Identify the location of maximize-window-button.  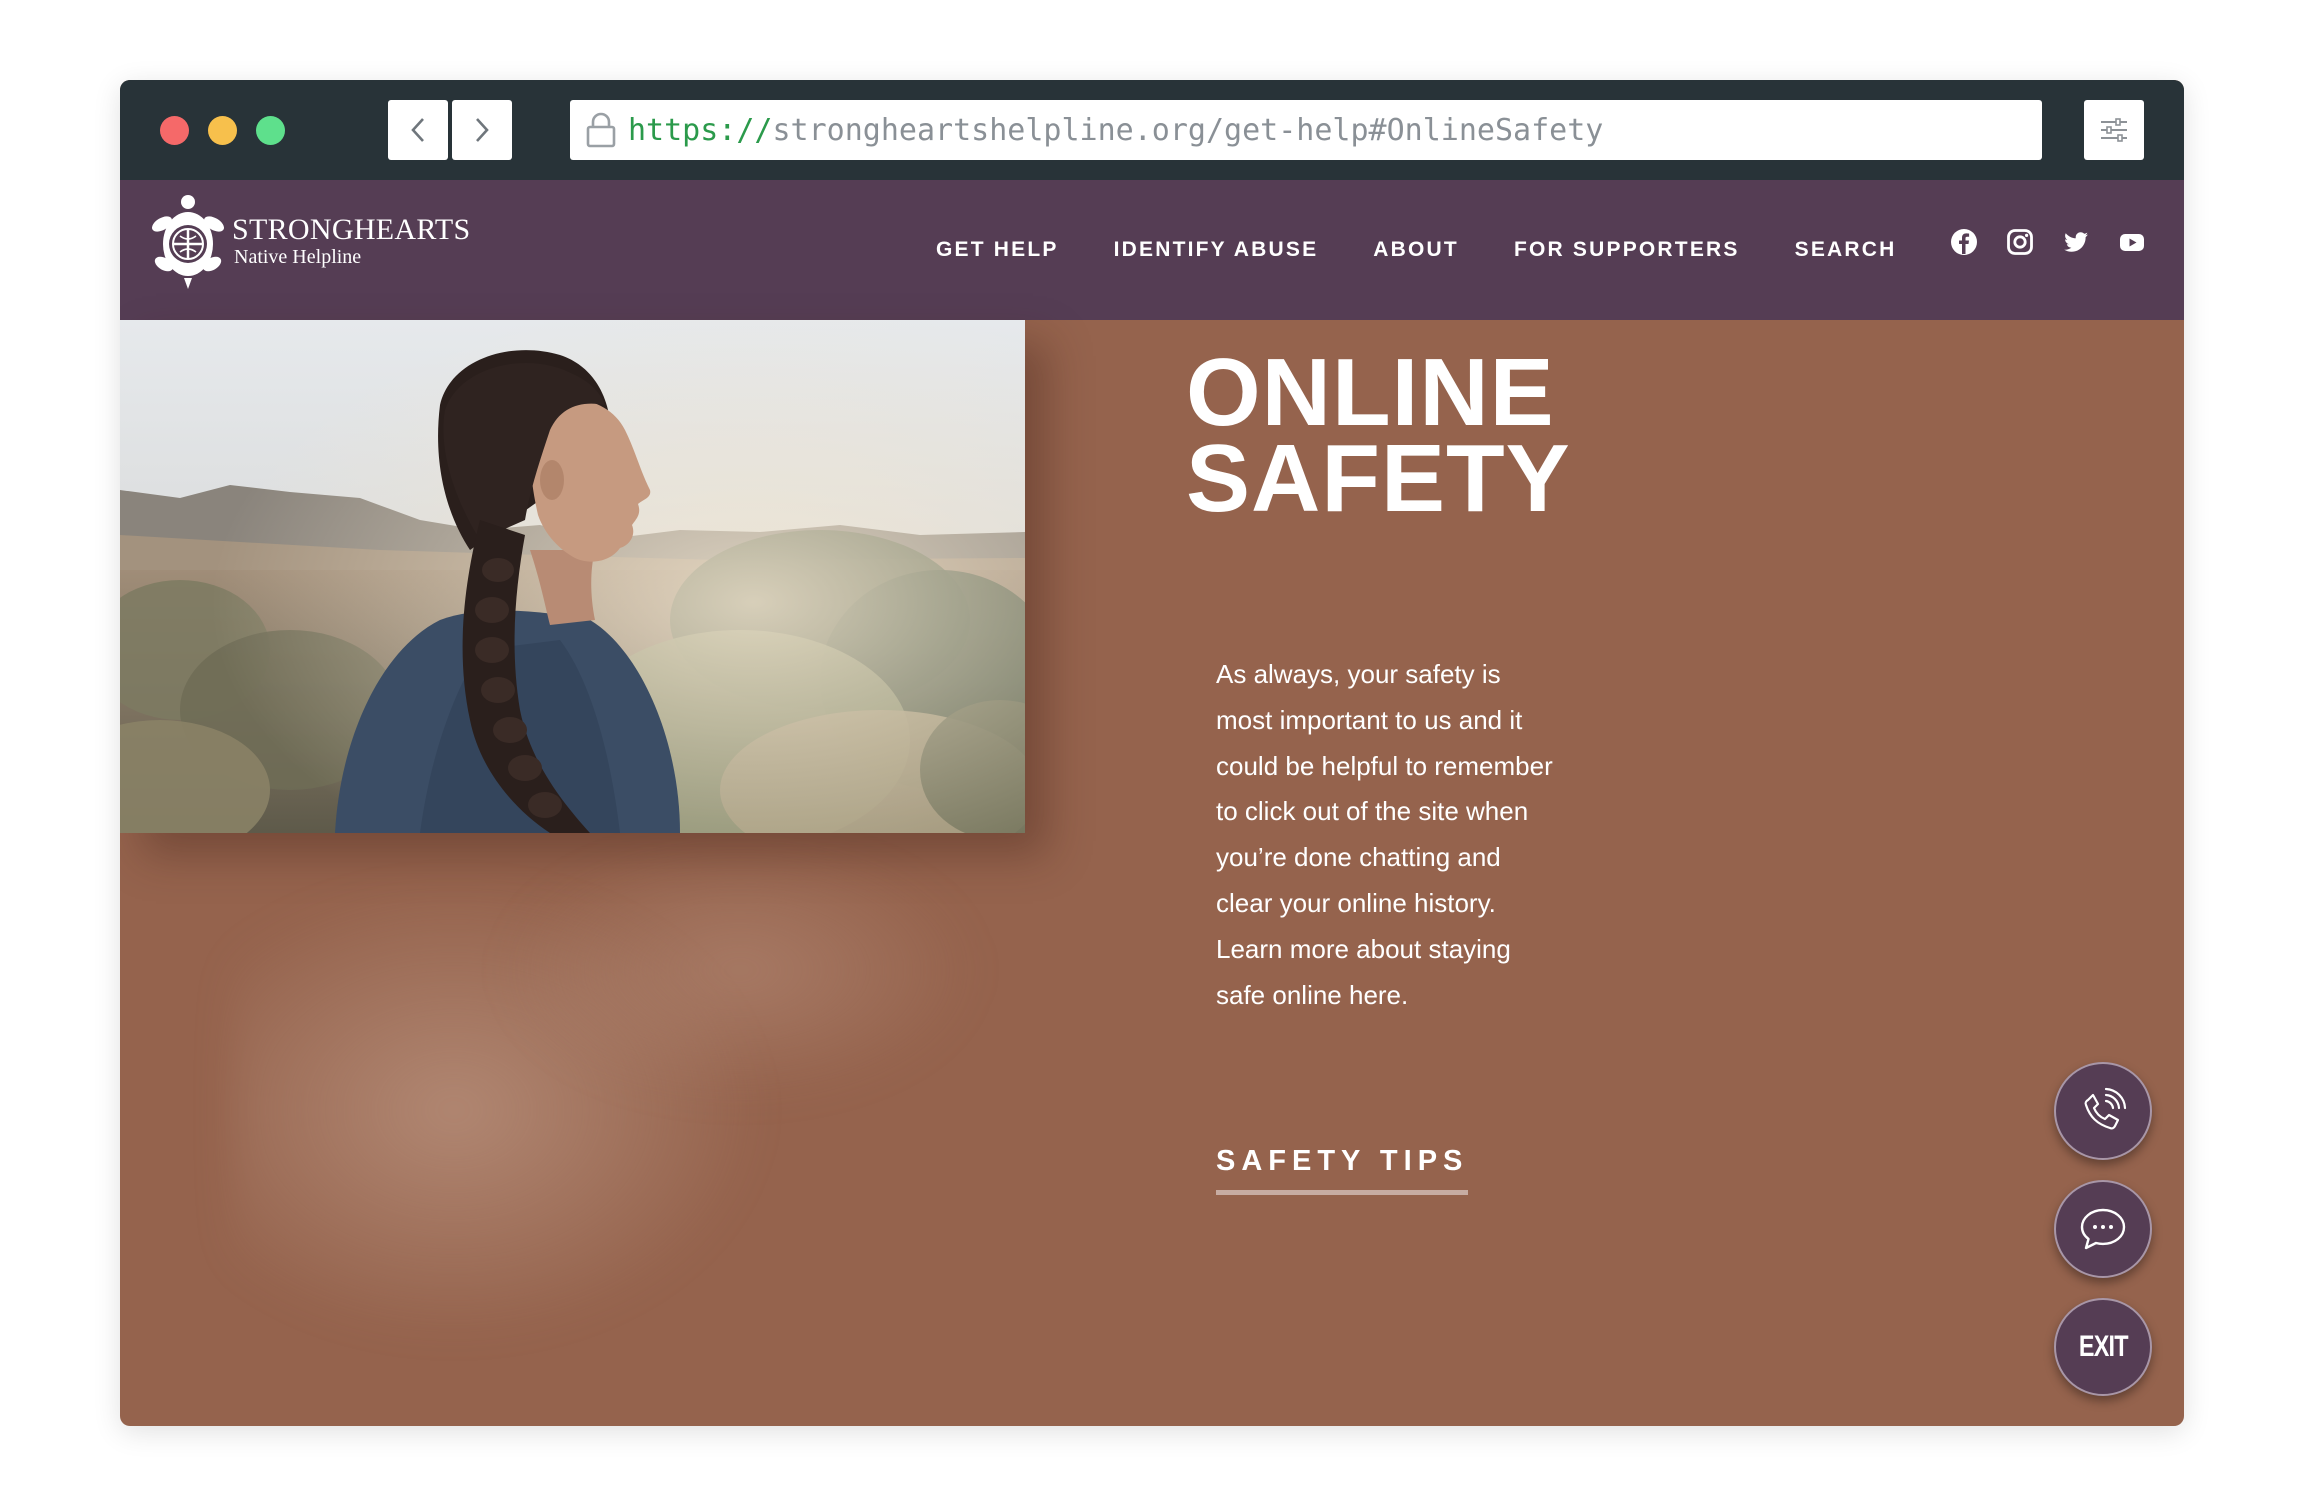
(270, 130).